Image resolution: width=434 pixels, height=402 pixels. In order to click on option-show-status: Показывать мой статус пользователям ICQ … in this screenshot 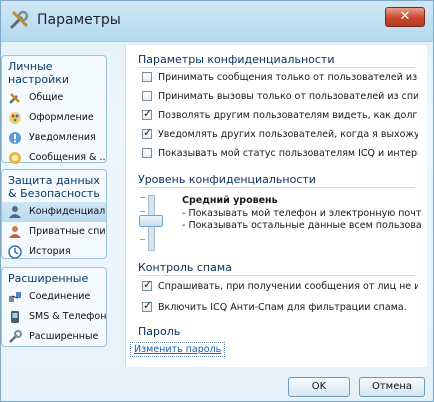, I will do `click(280, 154)`.